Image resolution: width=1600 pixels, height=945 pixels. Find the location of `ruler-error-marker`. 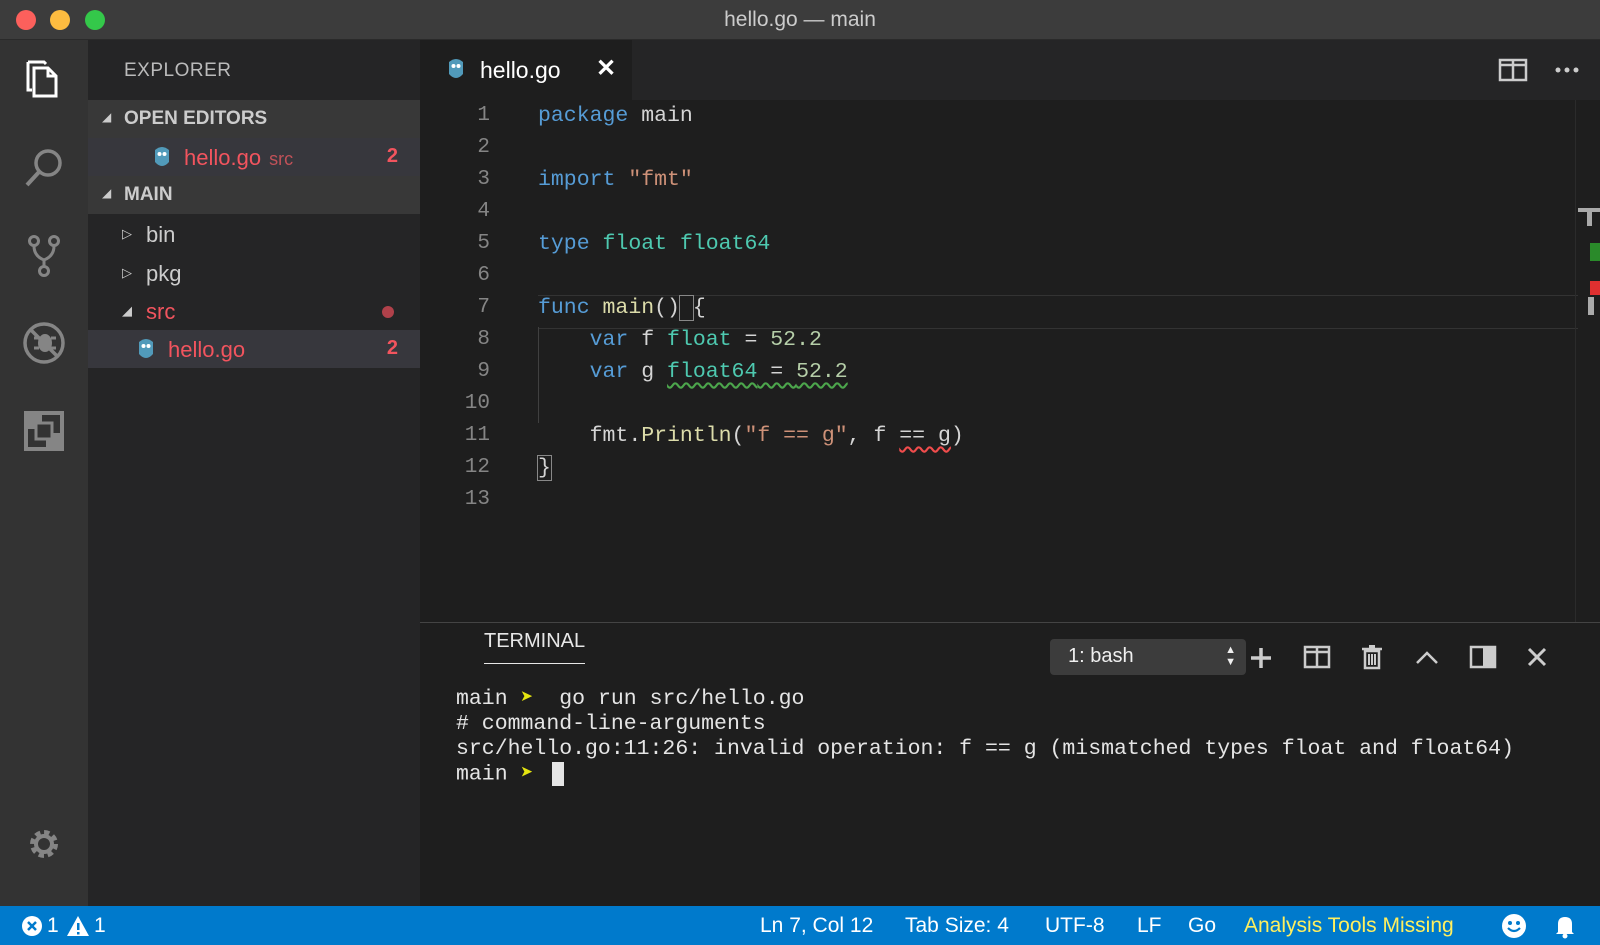

ruler-error-marker is located at coordinates (1595, 288).